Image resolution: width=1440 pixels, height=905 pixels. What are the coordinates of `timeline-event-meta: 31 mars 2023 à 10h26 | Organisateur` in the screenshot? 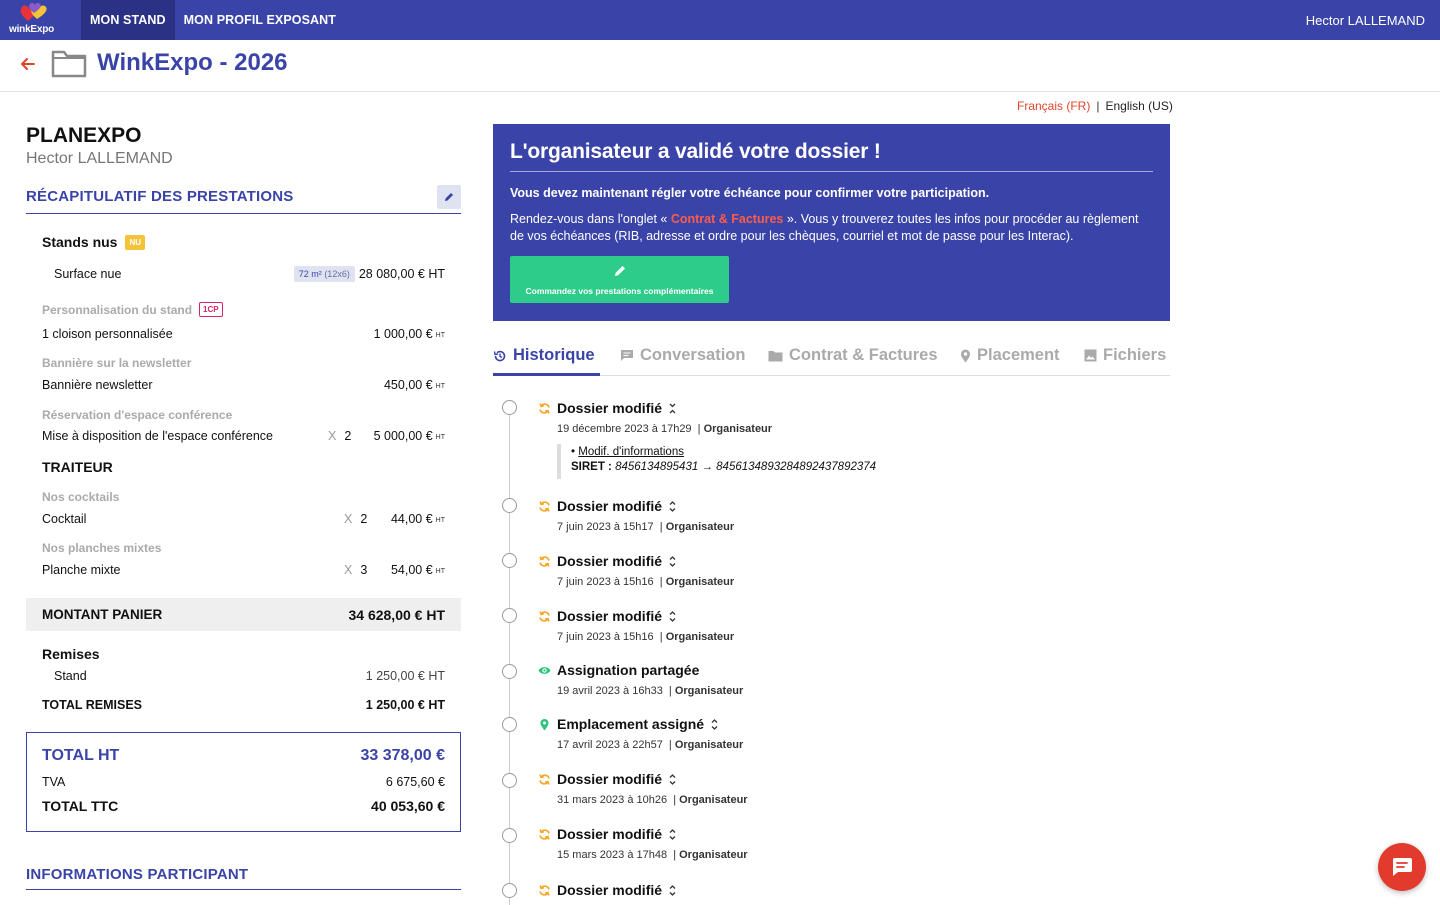 It's located at (652, 800).